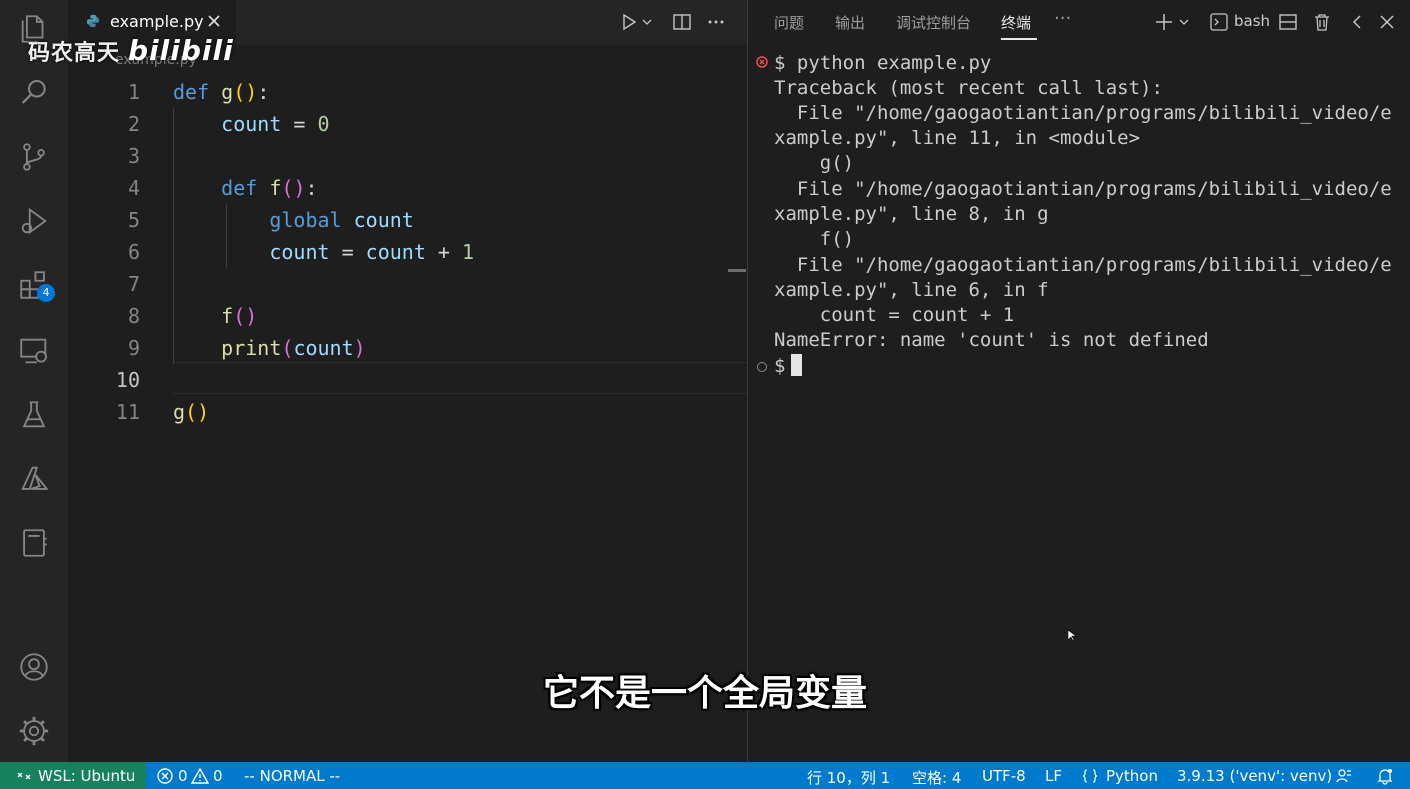 The height and width of the screenshot is (789, 1410). I want to click on line-number: 6, so click(133, 252).